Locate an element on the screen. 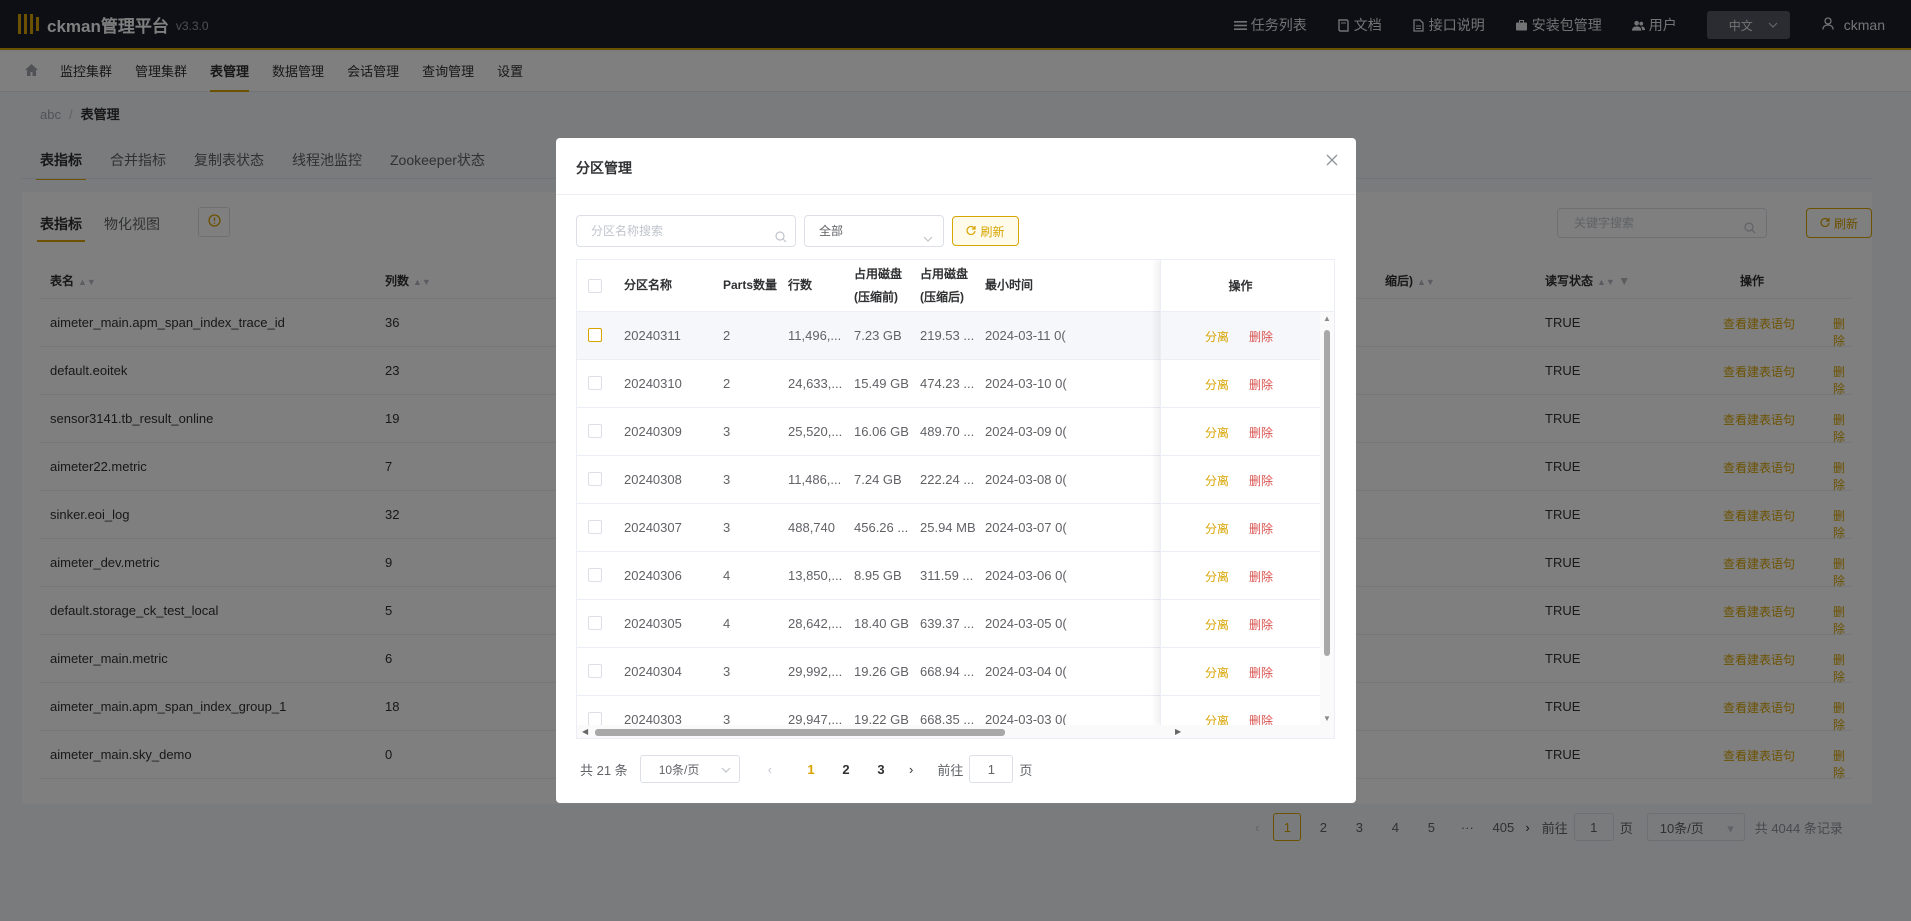  partition-search-input: 分区名称搜索 is located at coordinates (686, 231).